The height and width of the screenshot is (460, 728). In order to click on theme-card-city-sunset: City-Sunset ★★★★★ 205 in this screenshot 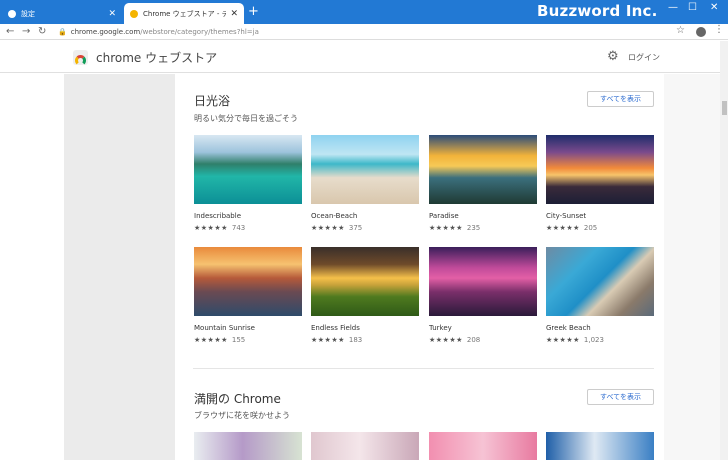, I will do `click(600, 183)`.